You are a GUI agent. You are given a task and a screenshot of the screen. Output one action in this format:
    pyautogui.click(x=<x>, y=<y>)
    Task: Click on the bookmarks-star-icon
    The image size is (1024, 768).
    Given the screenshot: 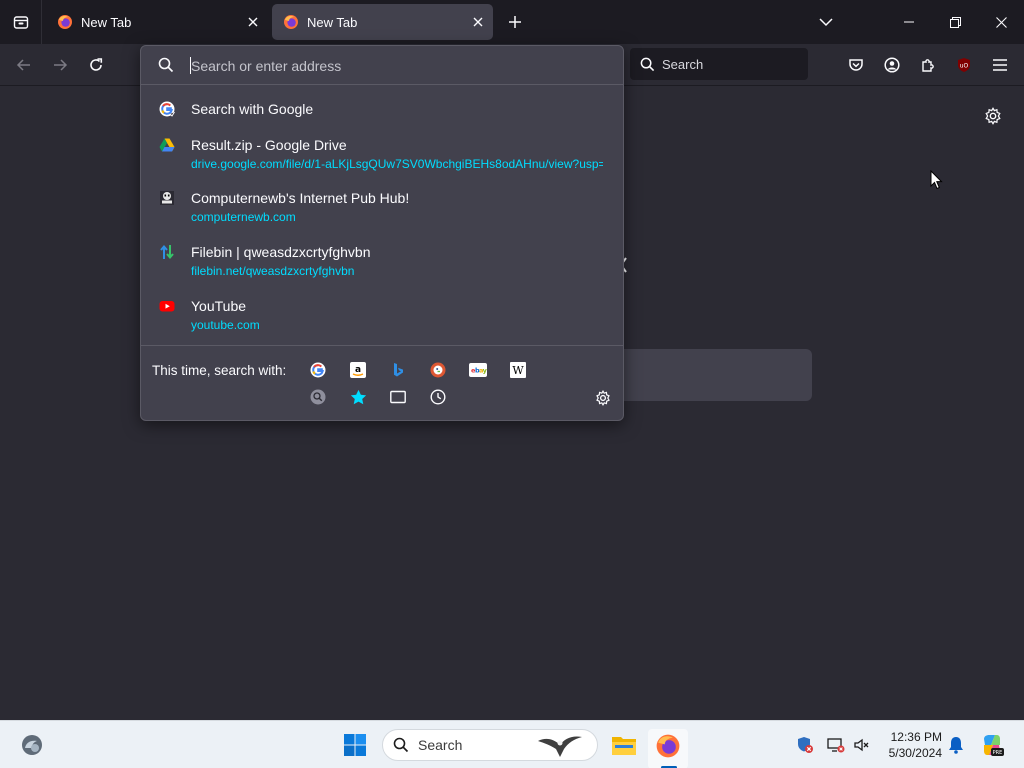 What is the action you would take?
    pyautogui.click(x=358, y=396)
    